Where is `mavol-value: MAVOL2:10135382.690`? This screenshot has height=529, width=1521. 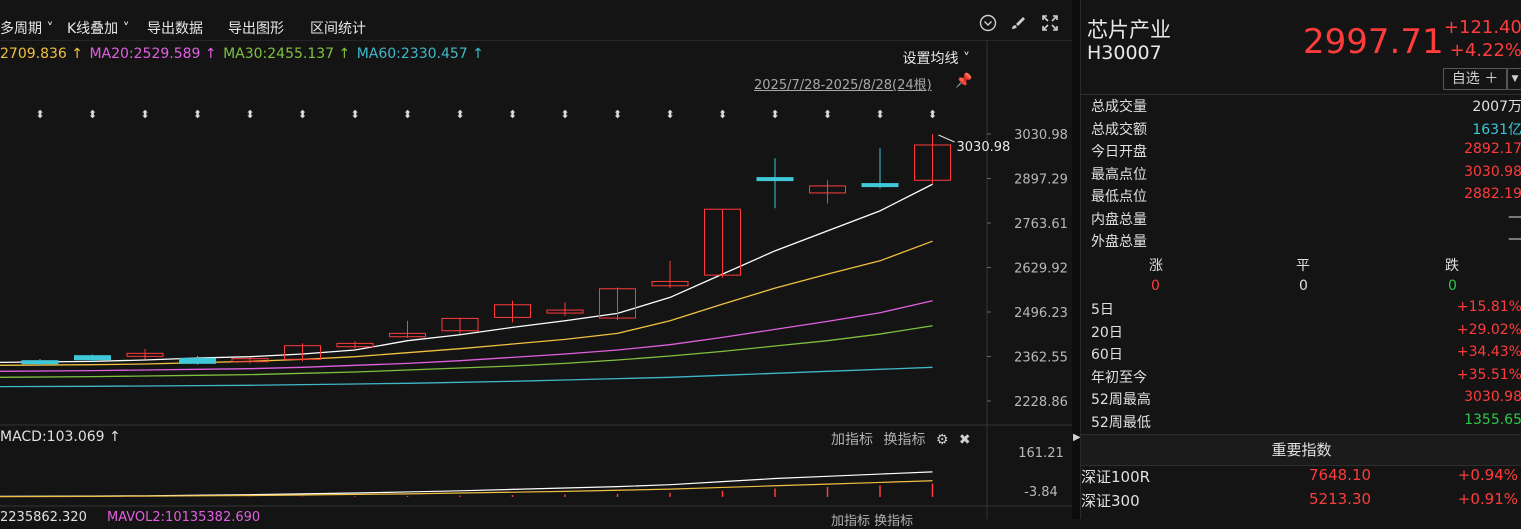
mavol-value: MAVOL2:10135382.690 is located at coordinates (183, 517).